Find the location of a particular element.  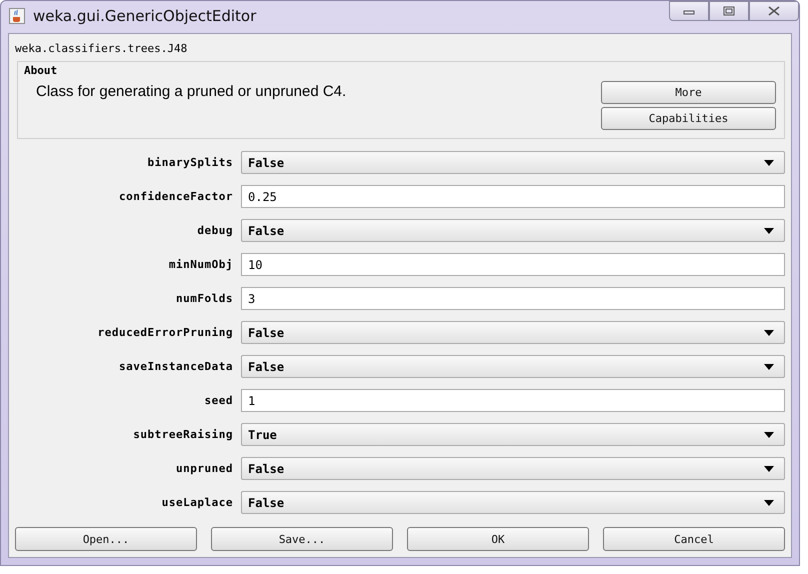

coffee-cup-icon is located at coordinates (17, 16).